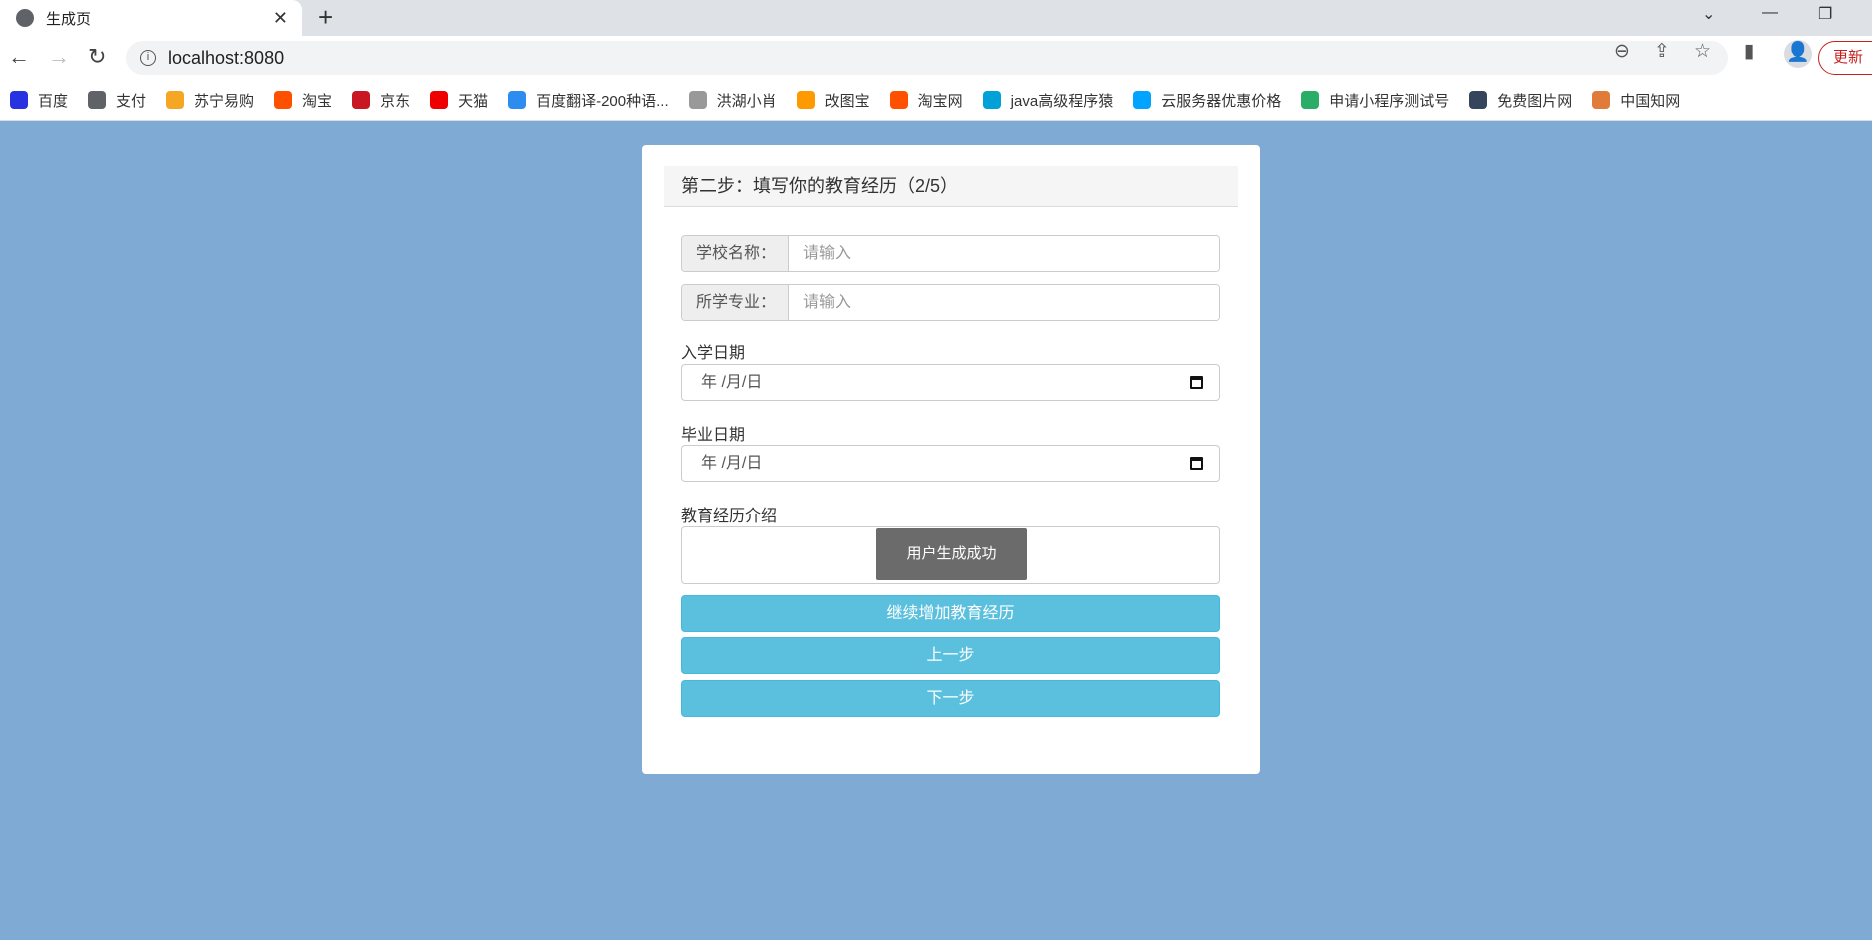  Describe the element at coordinates (25, 18) in the screenshot. I see `globe-icon` at that location.